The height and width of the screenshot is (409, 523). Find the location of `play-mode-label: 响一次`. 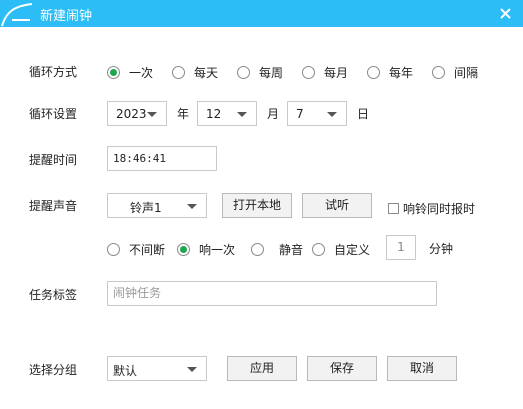

play-mode-label: 响一次 is located at coordinates (217, 250).